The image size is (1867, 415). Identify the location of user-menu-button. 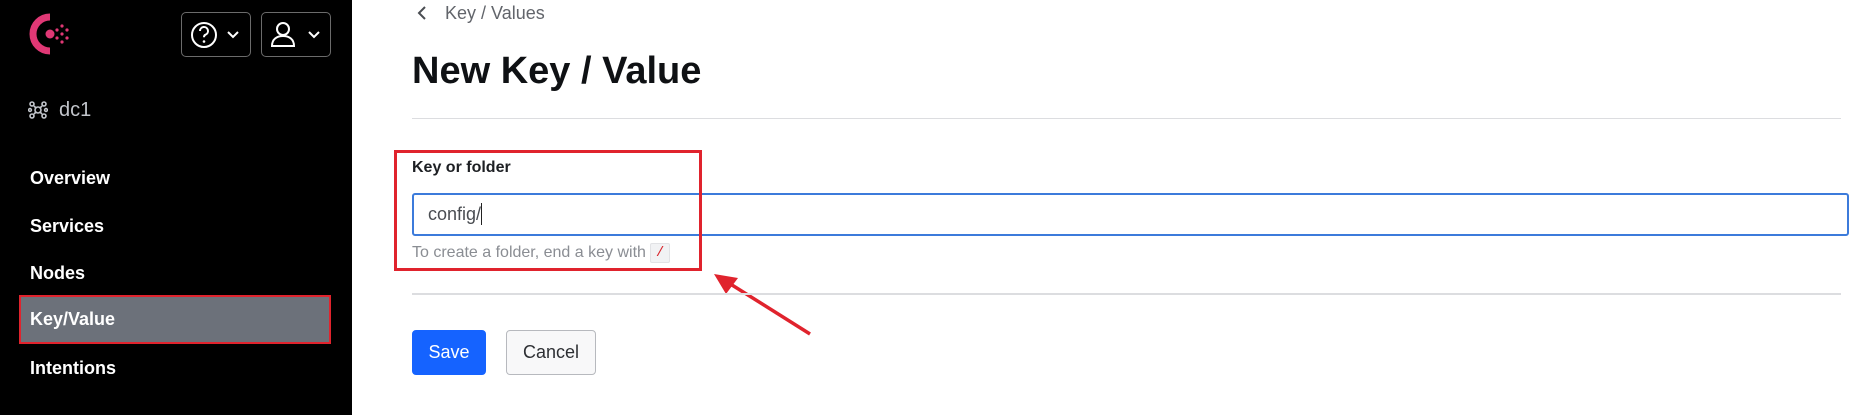
(296, 34).